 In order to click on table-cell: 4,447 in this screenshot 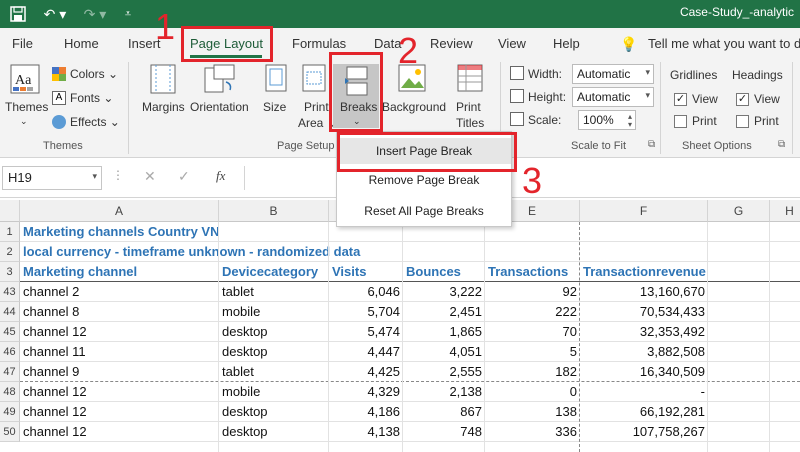, I will do `click(366, 352)`.